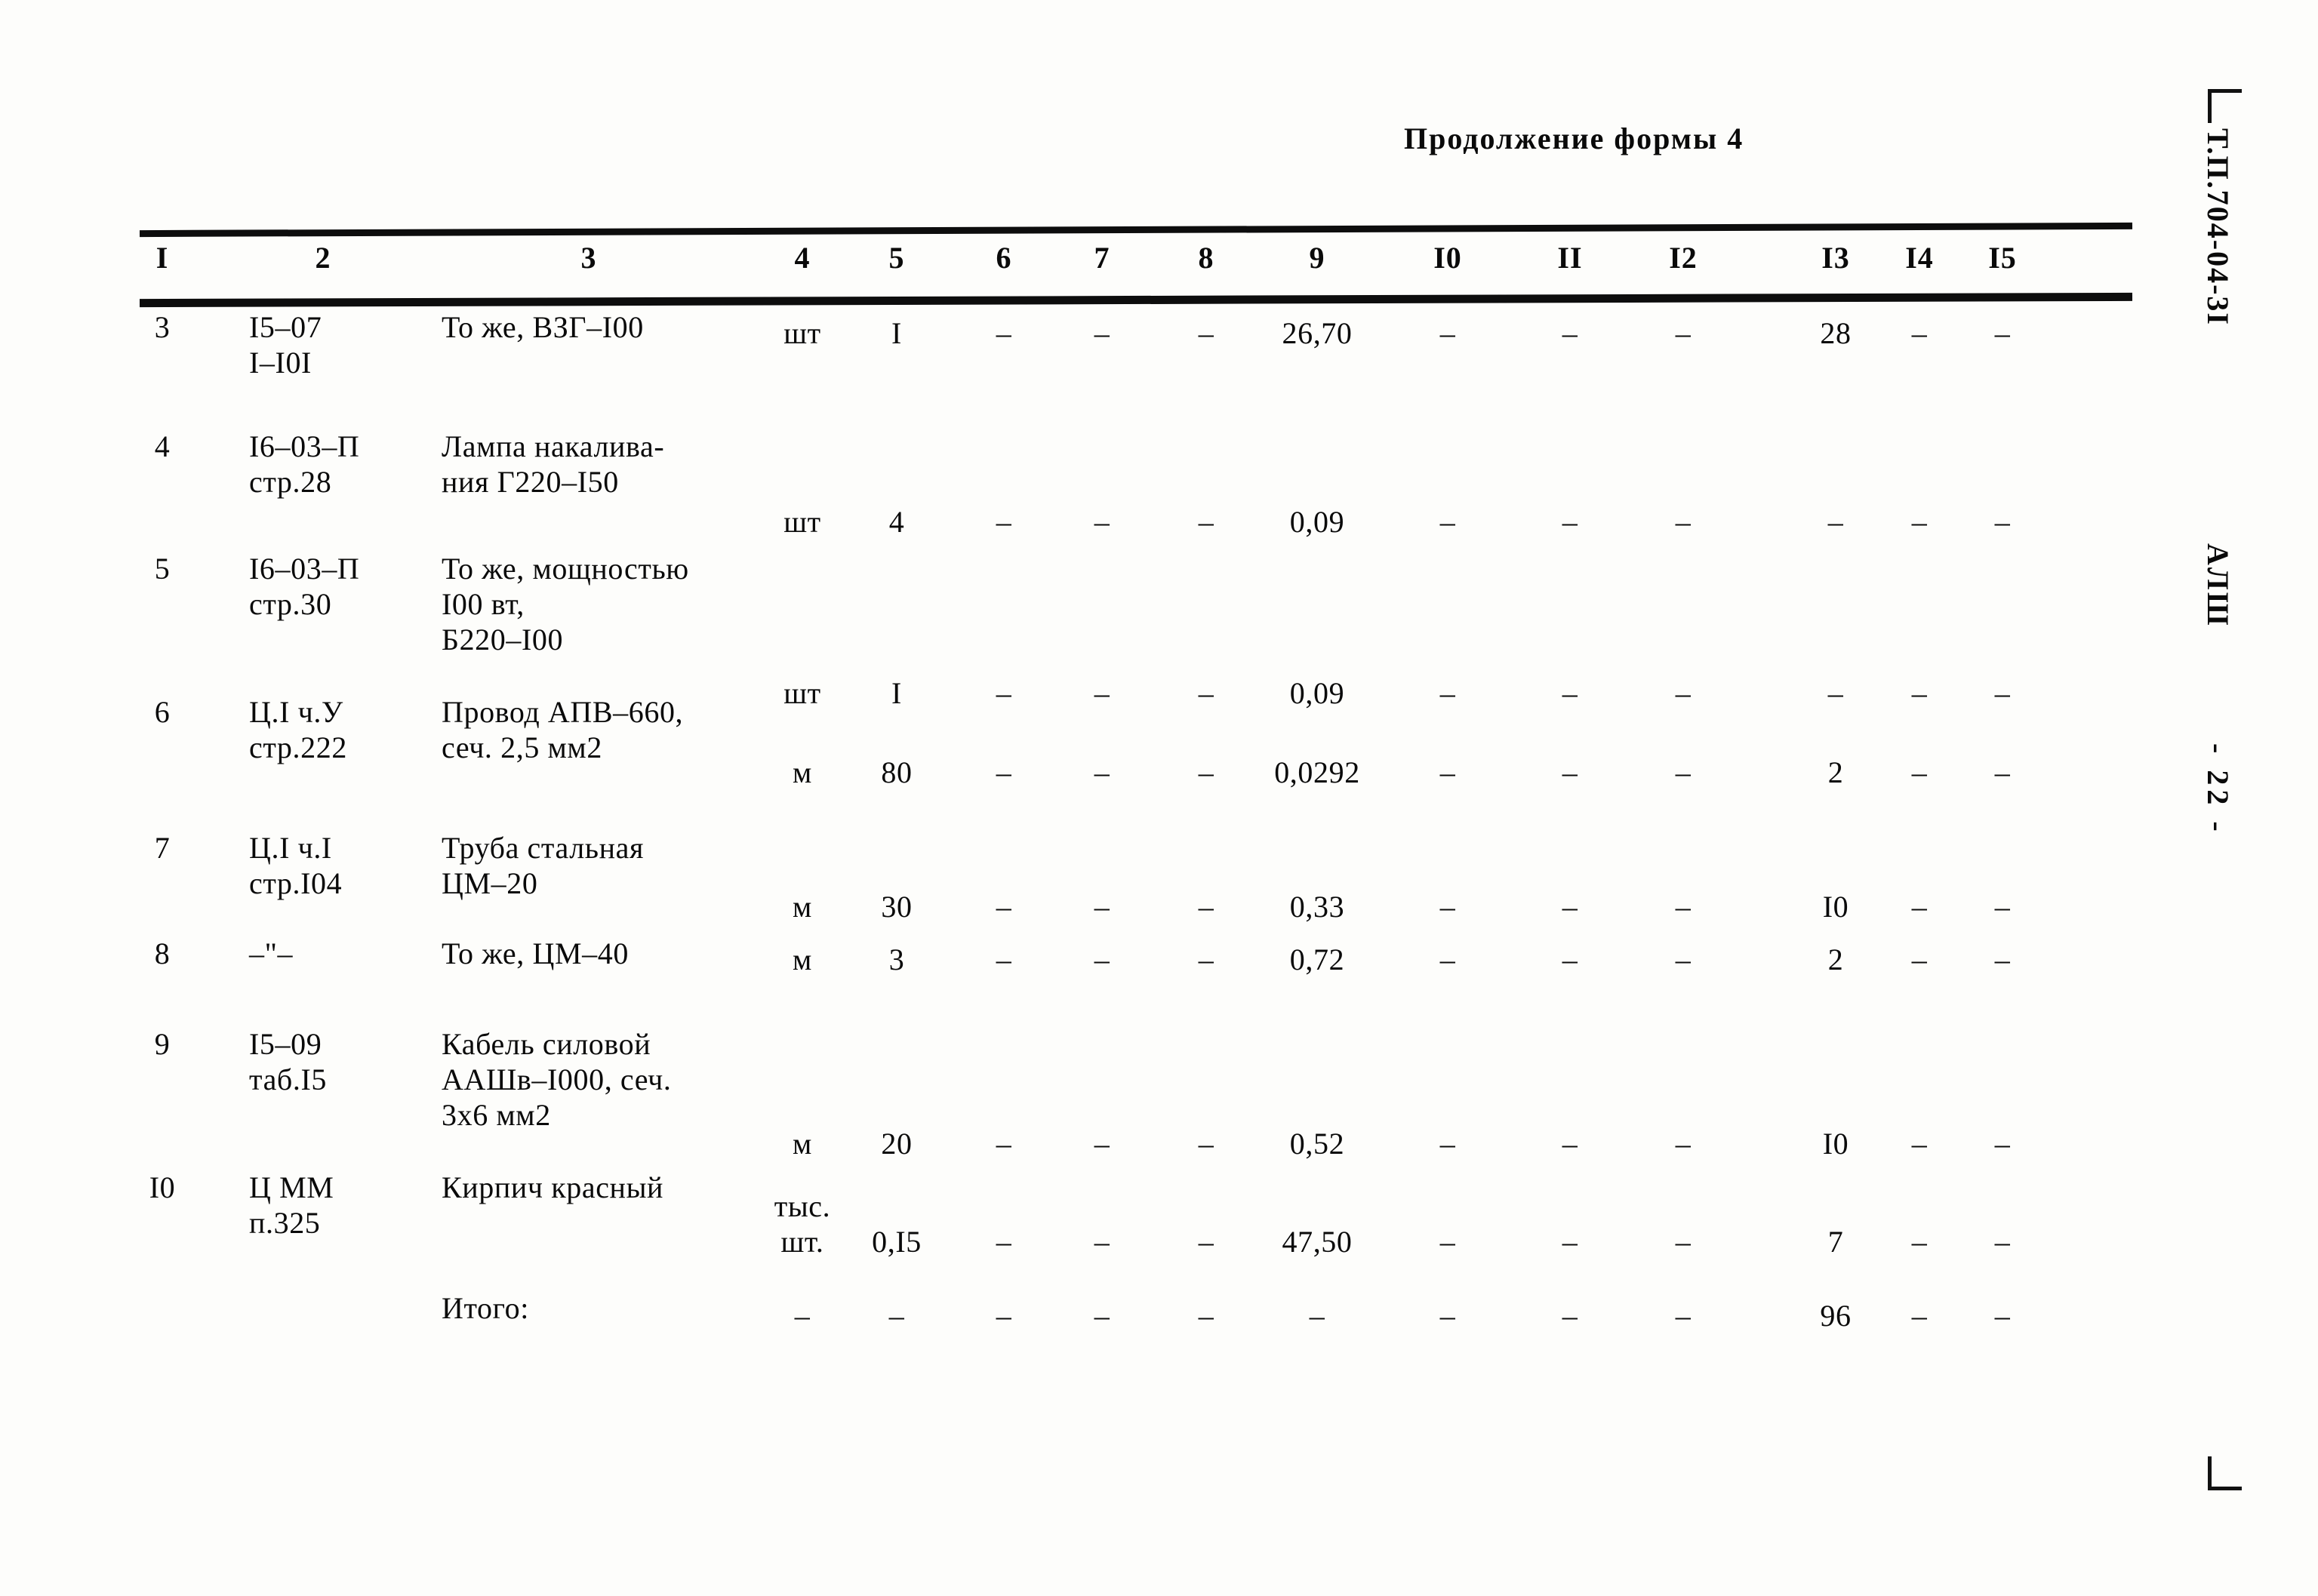 This screenshot has width=2318, height=1596. What do you see at coordinates (296, 866) in the screenshot?
I see `row-reference-cell: Ц.I ч.I стр.I04` at bounding box center [296, 866].